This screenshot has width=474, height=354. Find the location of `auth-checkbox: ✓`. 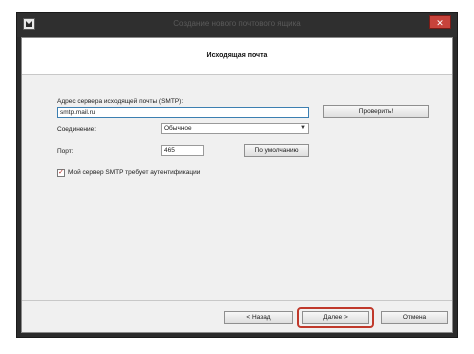

auth-checkbox: ✓ is located at coordinates (61, 173).